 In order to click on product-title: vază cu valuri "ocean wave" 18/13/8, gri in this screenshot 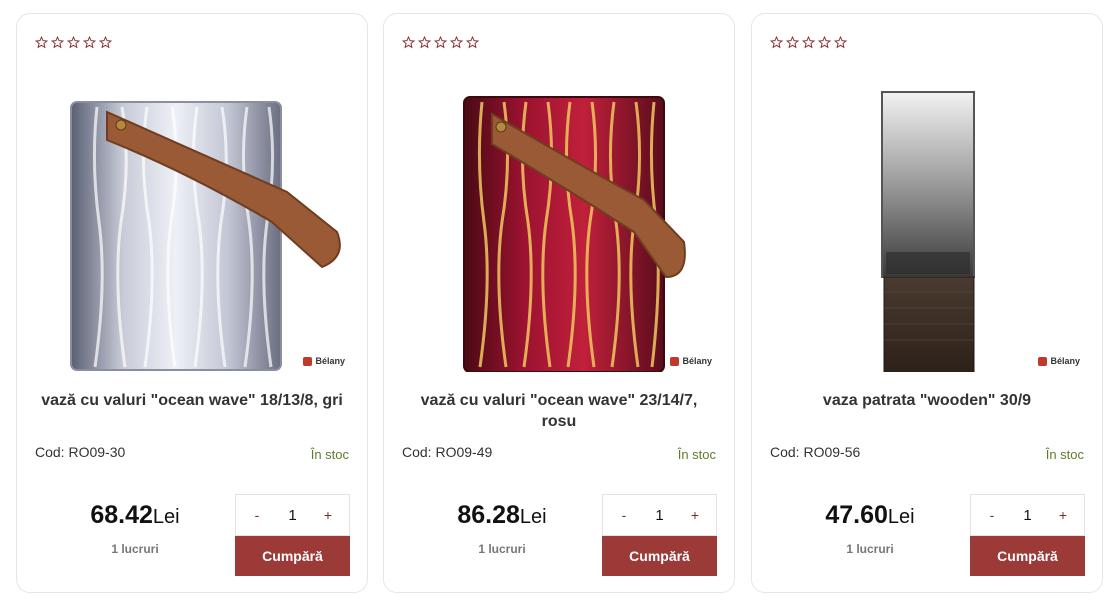, I will do `click(192, 400)`.